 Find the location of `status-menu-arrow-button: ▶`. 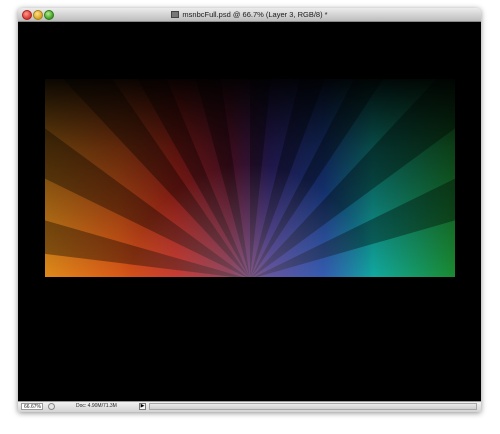

status-menu-arrow-button: ▶ is located at coordinates (142, 406).